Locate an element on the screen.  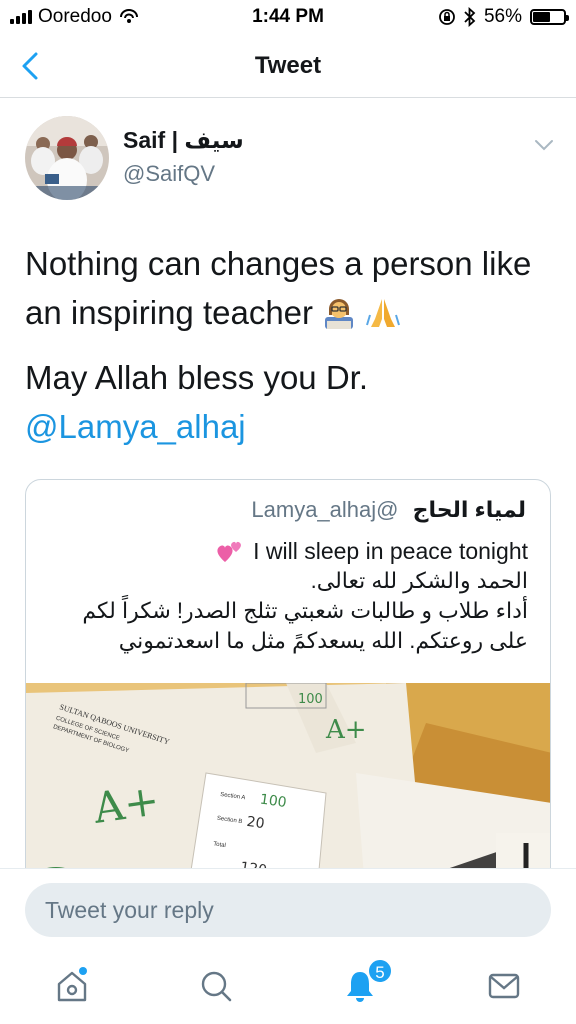
page-title: Tweet is located at coordinates (288, 65).